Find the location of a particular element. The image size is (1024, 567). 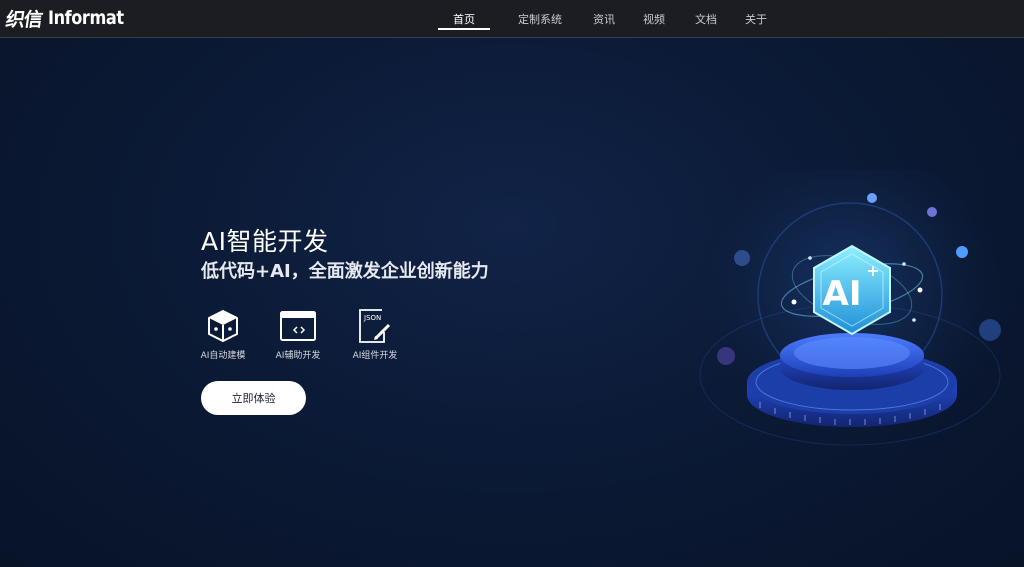

feature-assisted-dev: AI辅助开发 is located at coordinates (298, 334).